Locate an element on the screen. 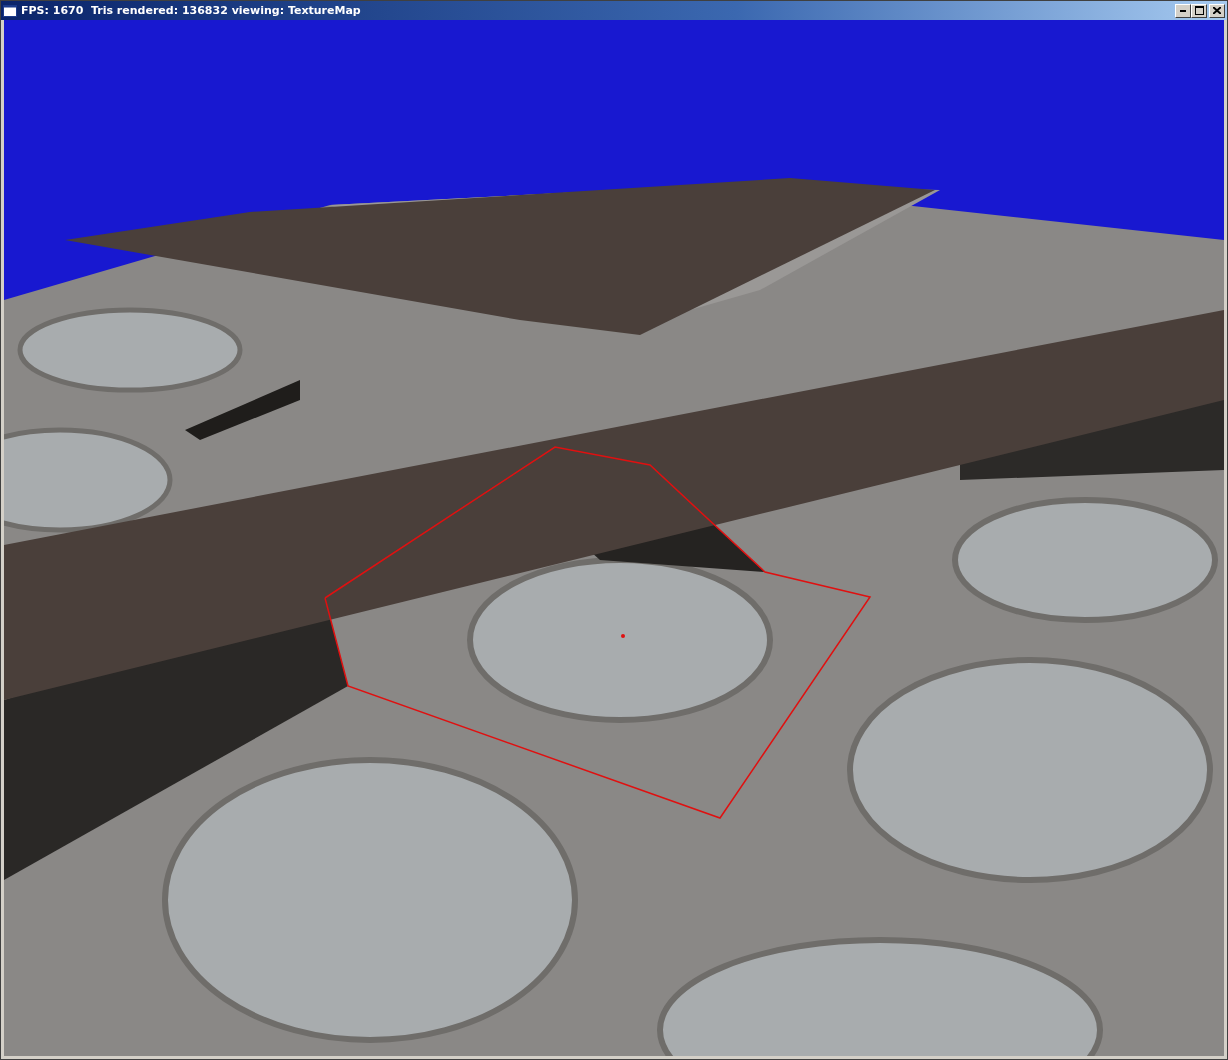 The width and height of the screenshot is (1228, 1060). window-icon is located at coordinates (10, 10).